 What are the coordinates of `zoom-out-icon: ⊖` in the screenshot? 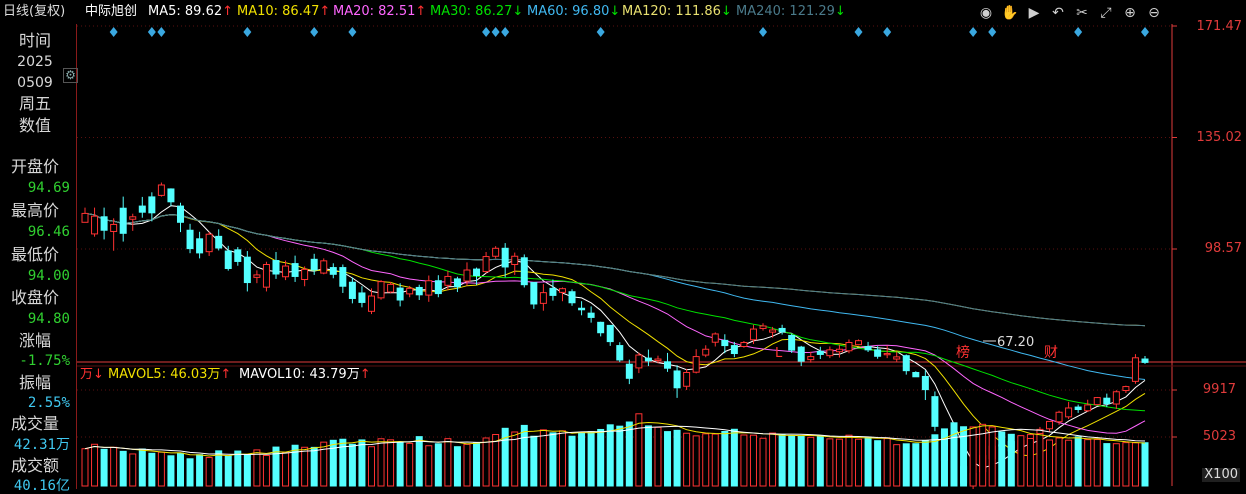 It's located at (1154, 13).